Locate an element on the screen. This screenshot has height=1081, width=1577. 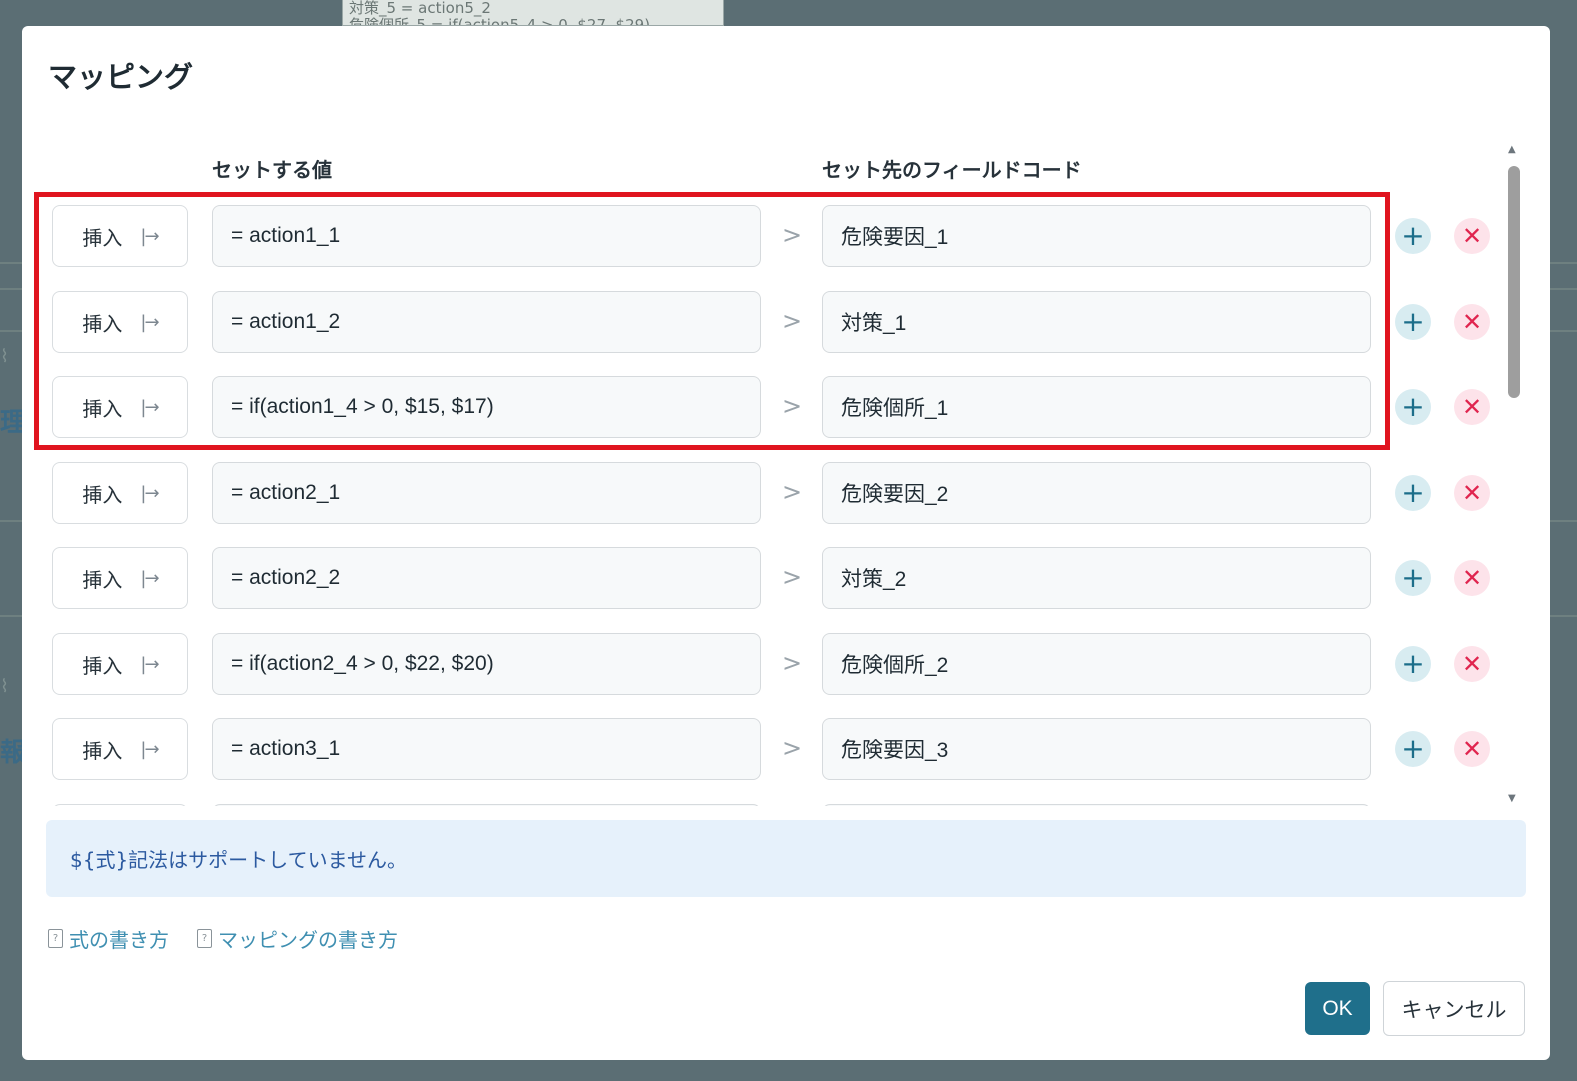
cancel-button: キャンセル is located at coordinates (1454, 1008).